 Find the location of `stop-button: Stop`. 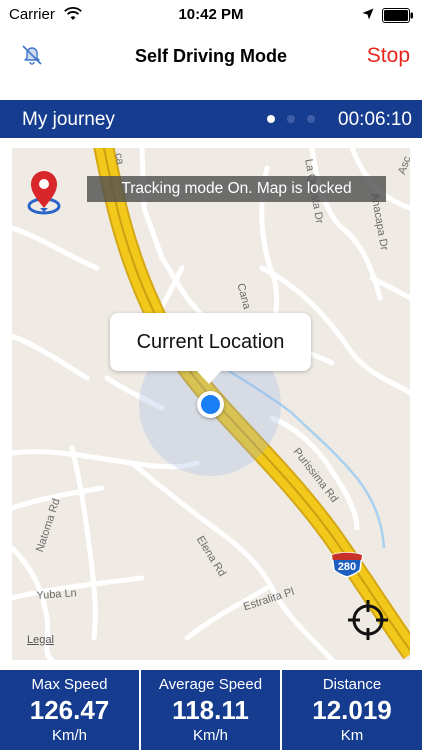

stop-button: Stop is located at coordinates (388, 56).